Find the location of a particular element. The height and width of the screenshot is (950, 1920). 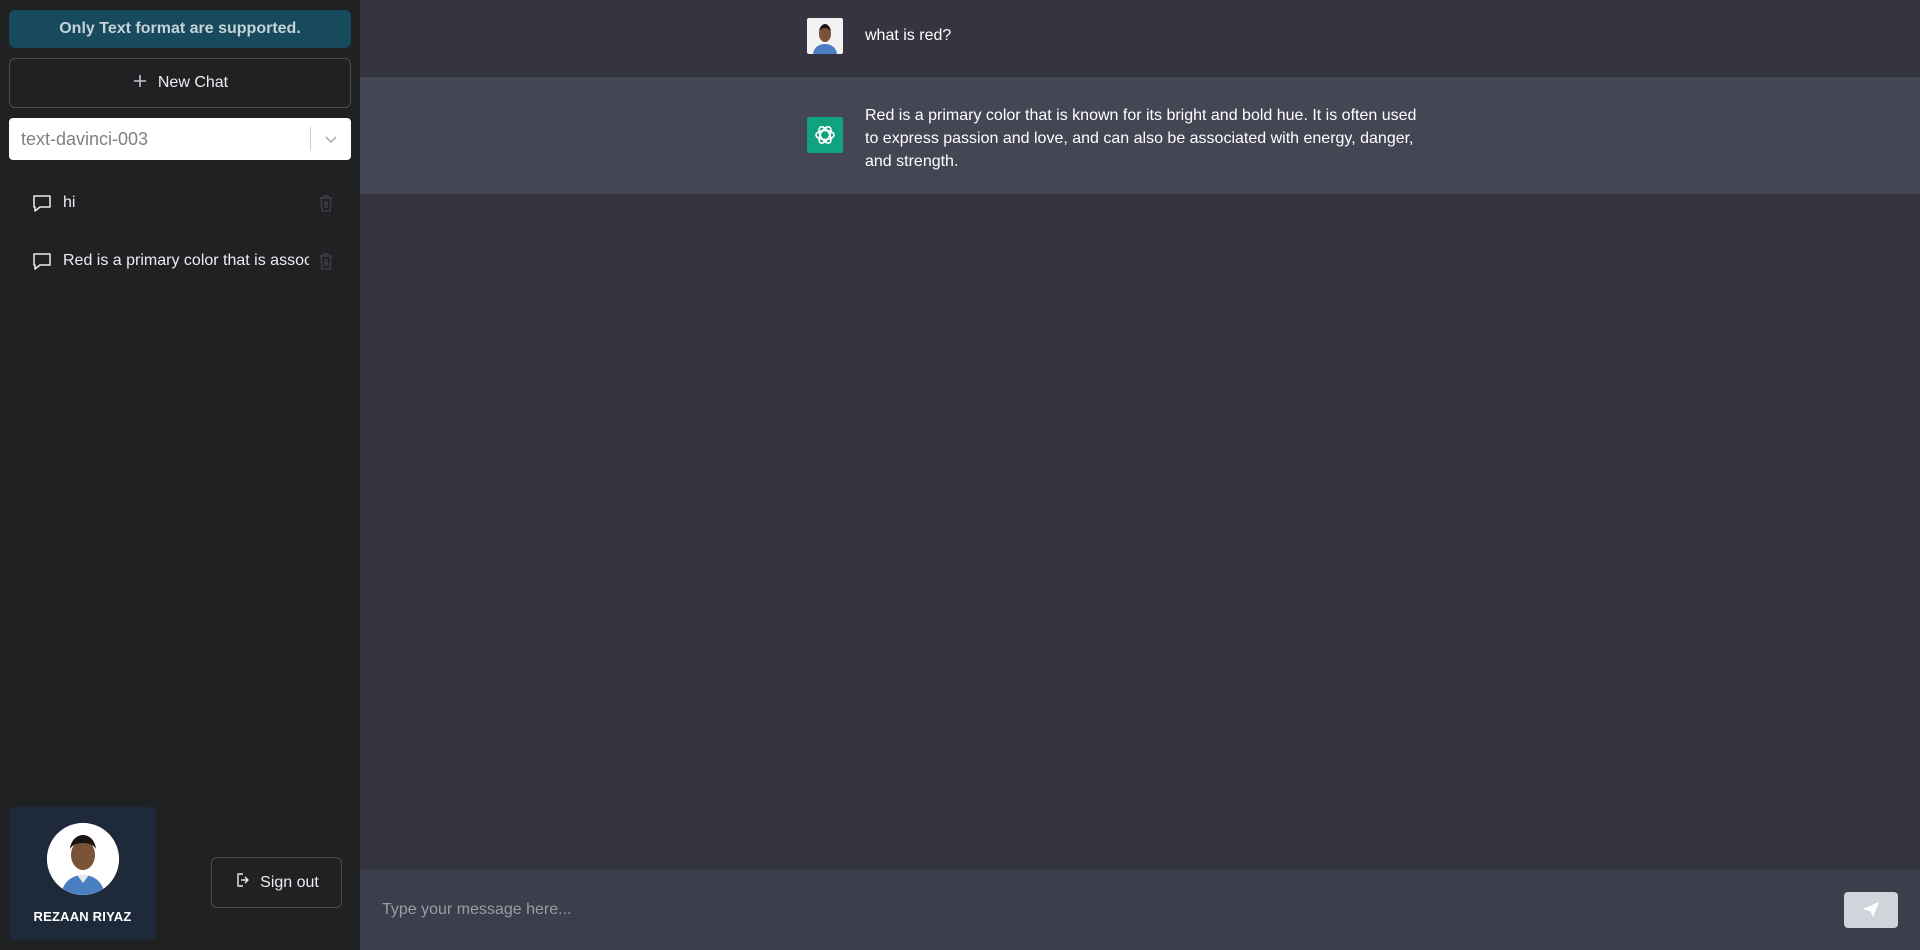

user-message-row: what is red? is located at coordinates (1140, 38).